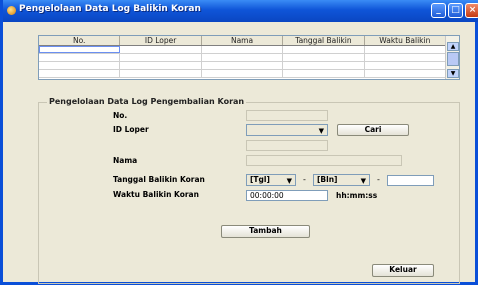 Image resolution: width=478 pixels, height=285 pixels. I want to click on maximize-button: □, so click(455, 10).